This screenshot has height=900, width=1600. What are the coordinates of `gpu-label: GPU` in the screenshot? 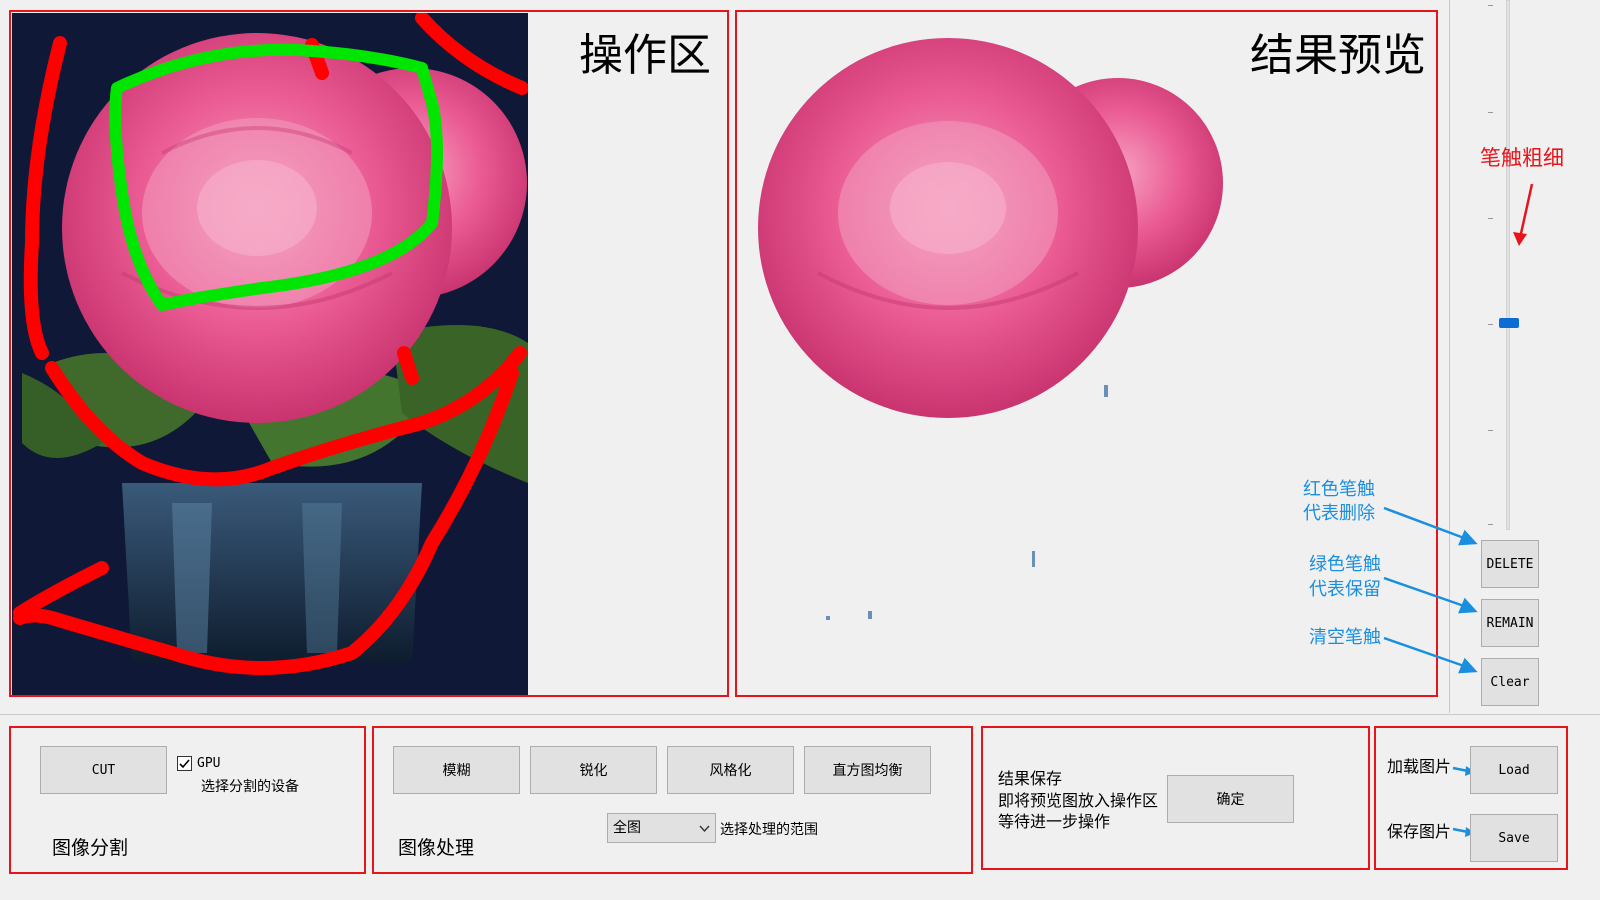 It's located at (209, 763).